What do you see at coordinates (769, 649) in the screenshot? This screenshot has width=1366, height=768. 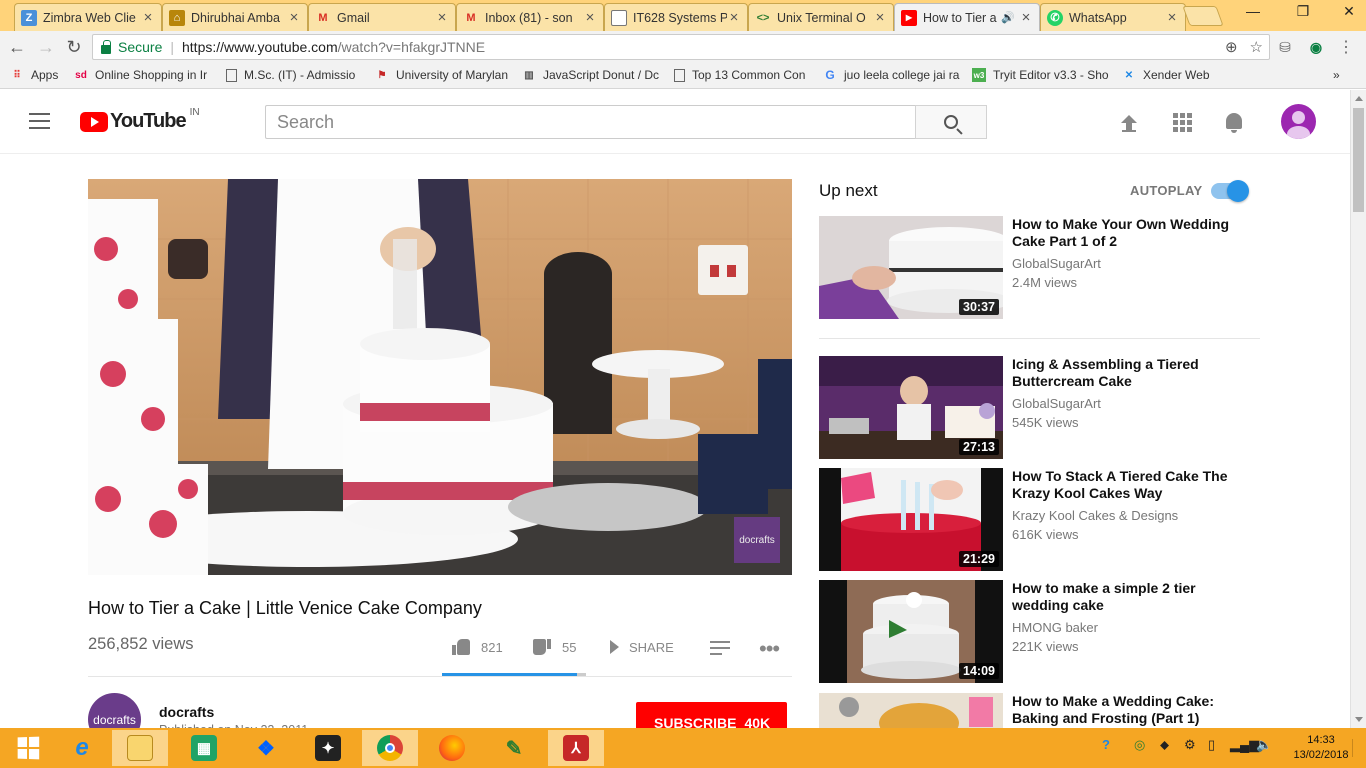 I see `more-actions-icon: •••` at bounding box center [769, 649].